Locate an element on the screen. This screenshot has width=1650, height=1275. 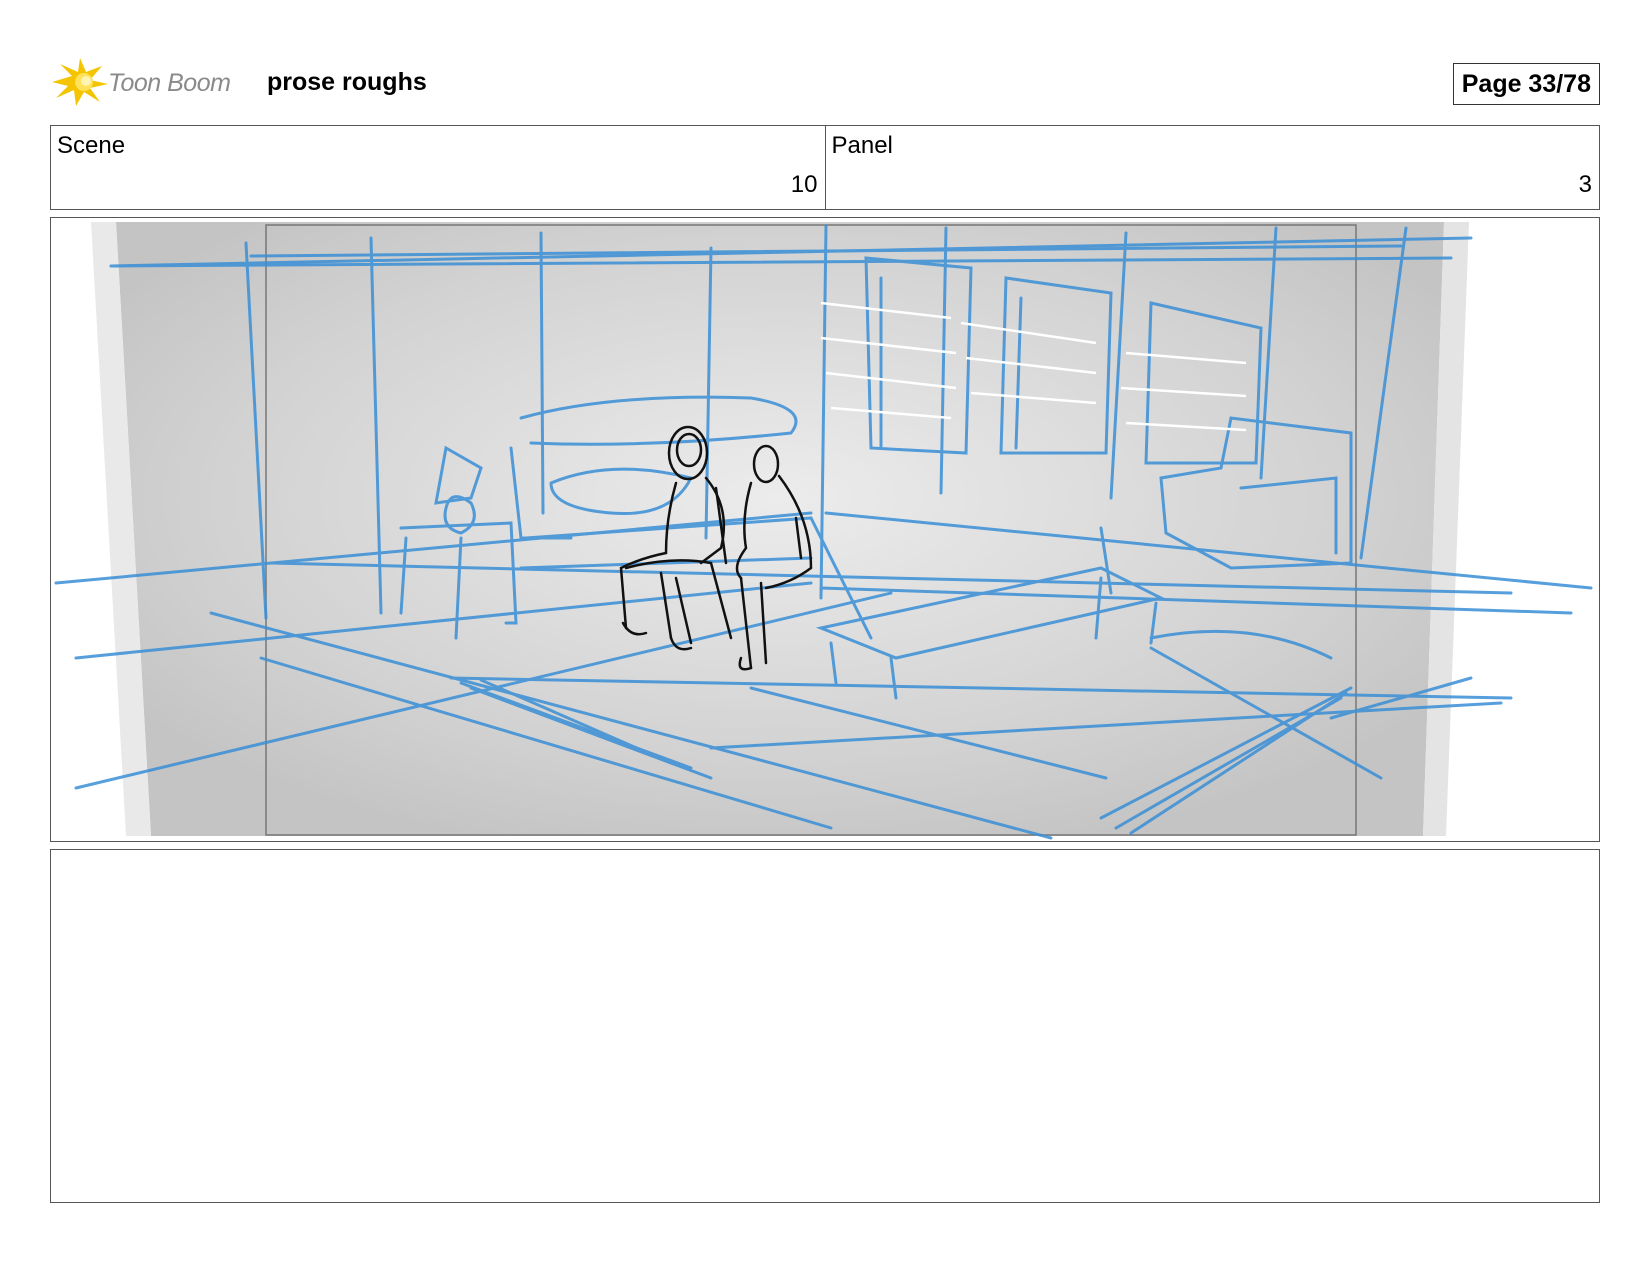
page-number: Page 33/78 is located at coordinates (1526, 84).